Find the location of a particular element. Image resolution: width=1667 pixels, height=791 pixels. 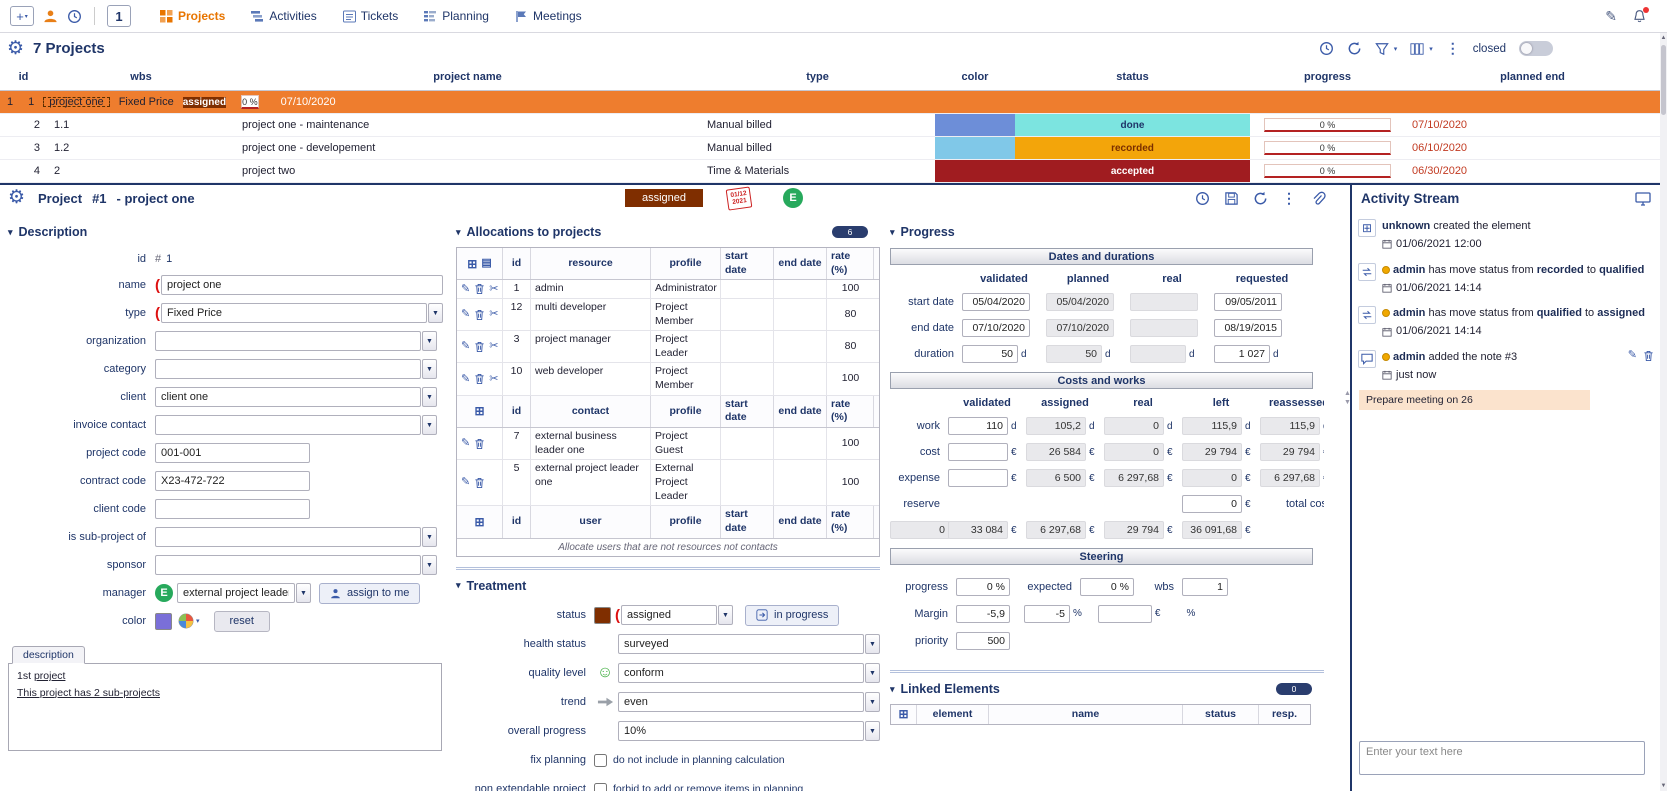

color-wheel-icon is located at coordinates (186, 621).